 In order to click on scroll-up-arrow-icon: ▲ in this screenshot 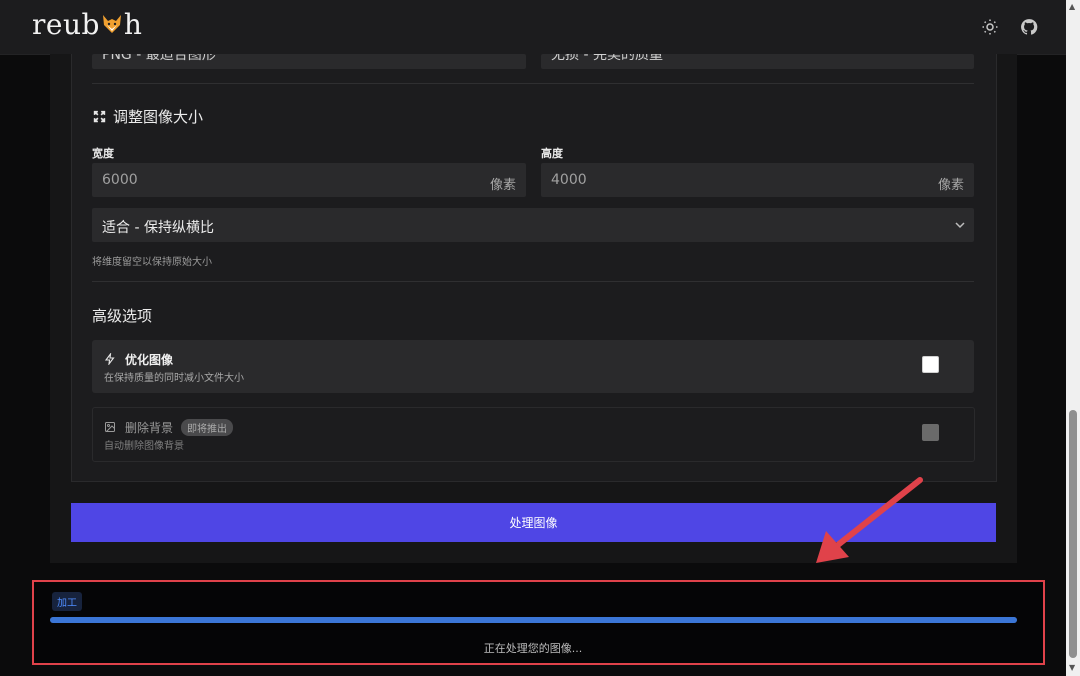, I will do `click(1072, 6)`.